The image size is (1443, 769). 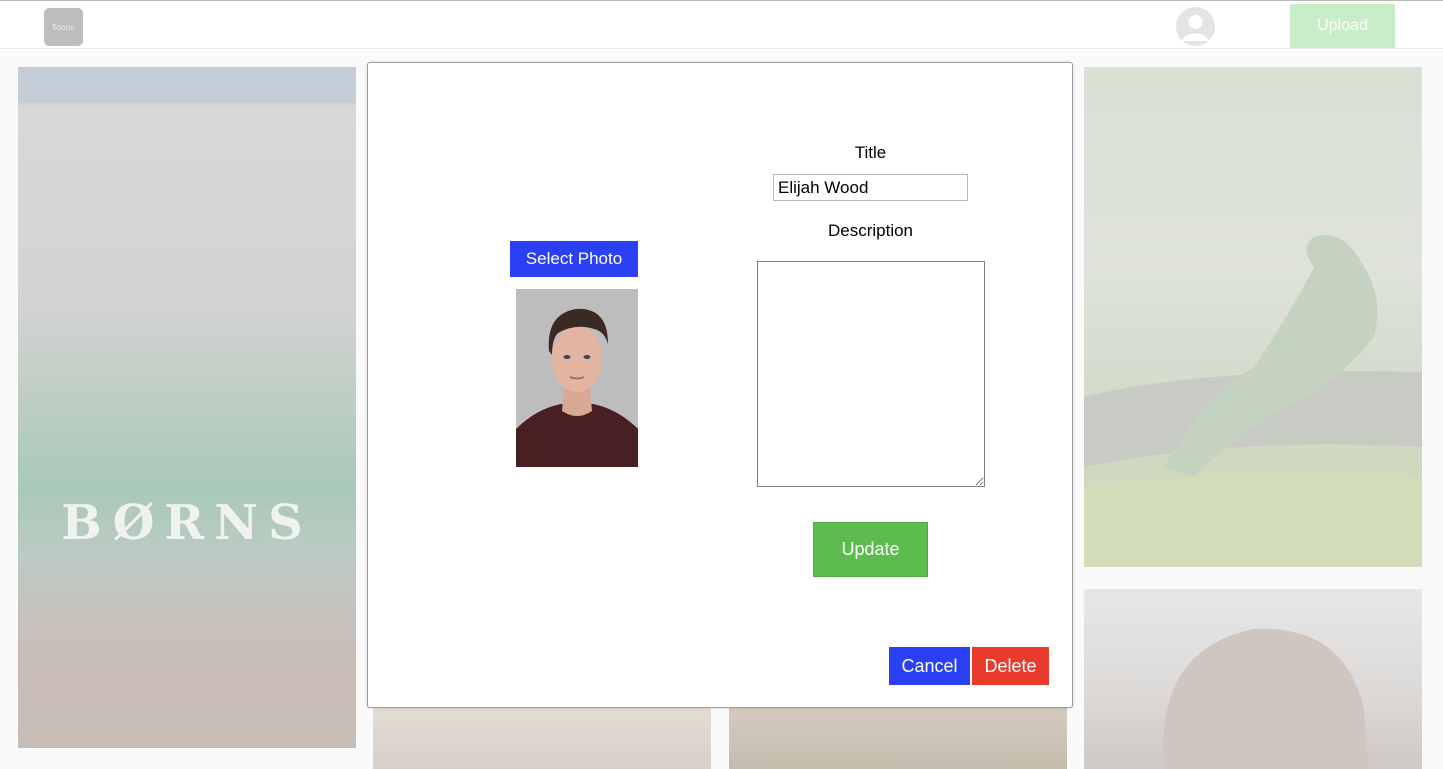 What do you see at coordinates (577, 378) in the screenshot?
I see `photo-preview` at bounding box center [577, 378].